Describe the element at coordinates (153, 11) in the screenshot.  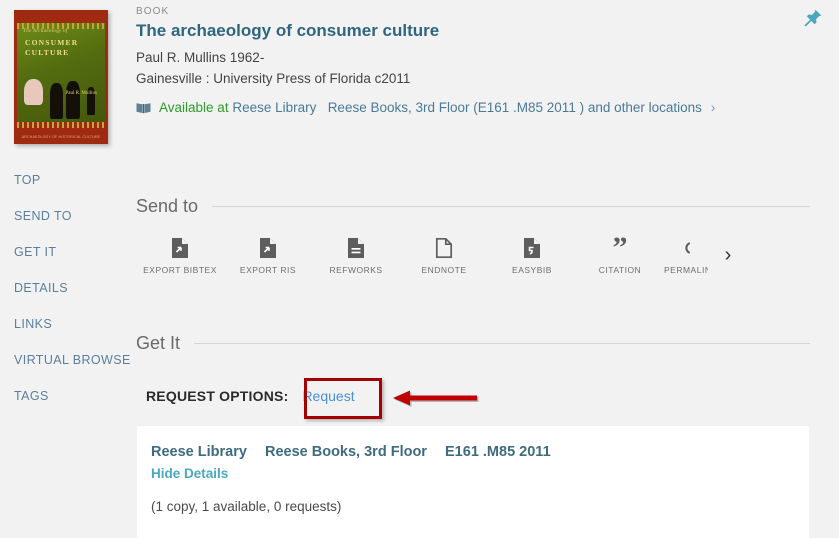
I see `record-type-label: BOOK` at that location.